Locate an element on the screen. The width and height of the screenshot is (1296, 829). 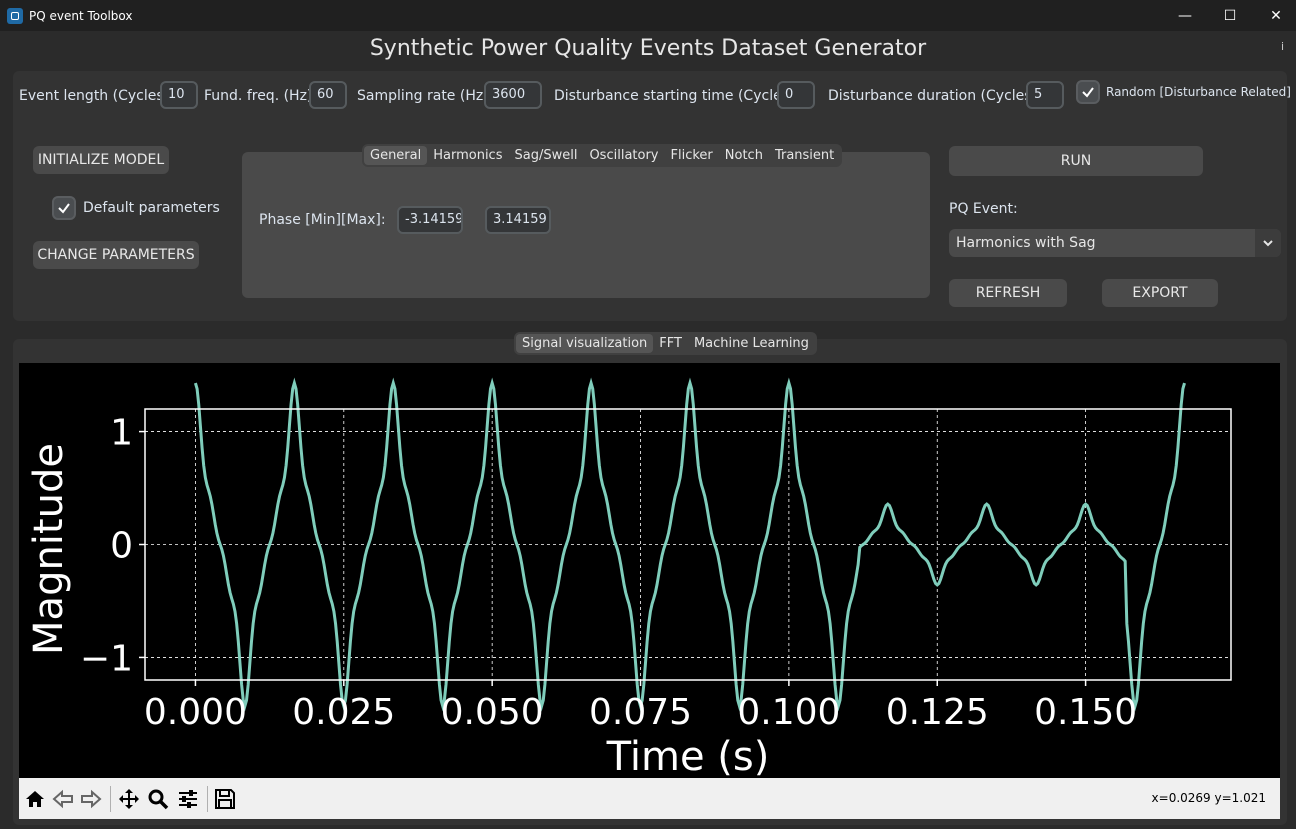
info-icon: i is located at coordinates (1282, 46).